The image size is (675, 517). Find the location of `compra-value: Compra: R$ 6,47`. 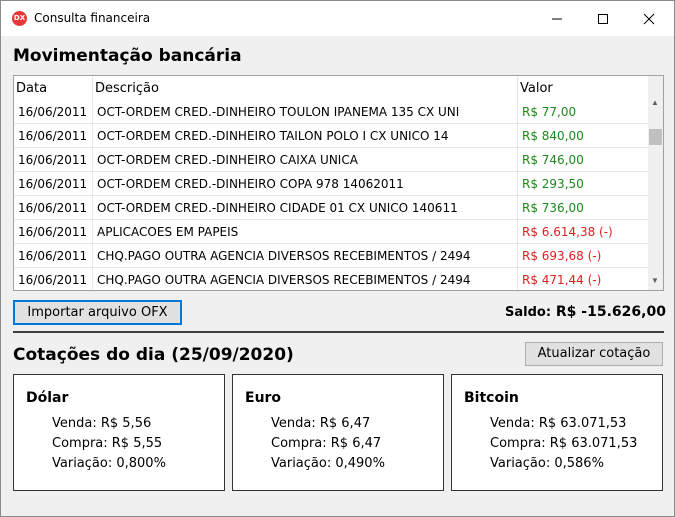

compra-value: Compra: R$ 6,47 is located at coordinates (326, 443).